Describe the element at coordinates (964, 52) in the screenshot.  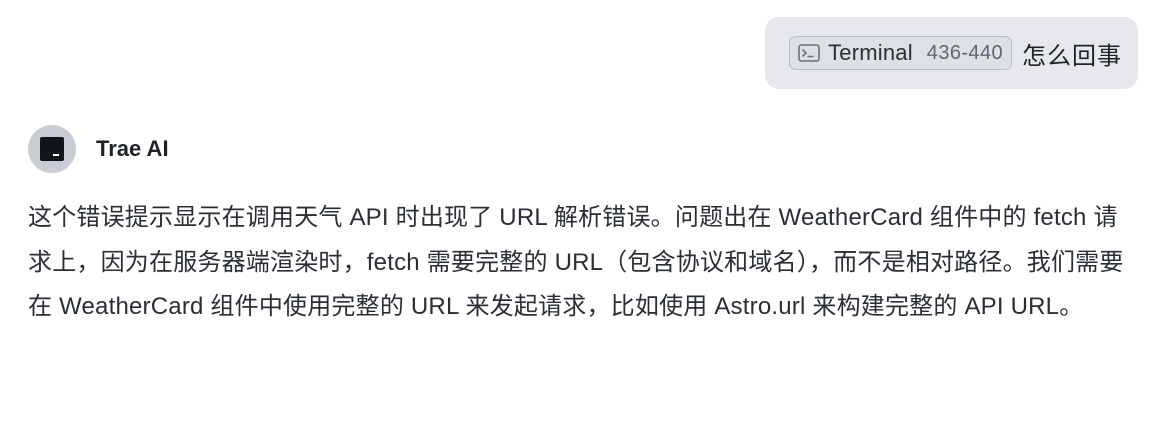
I see `terminal-line-range: 436-440` at that location.